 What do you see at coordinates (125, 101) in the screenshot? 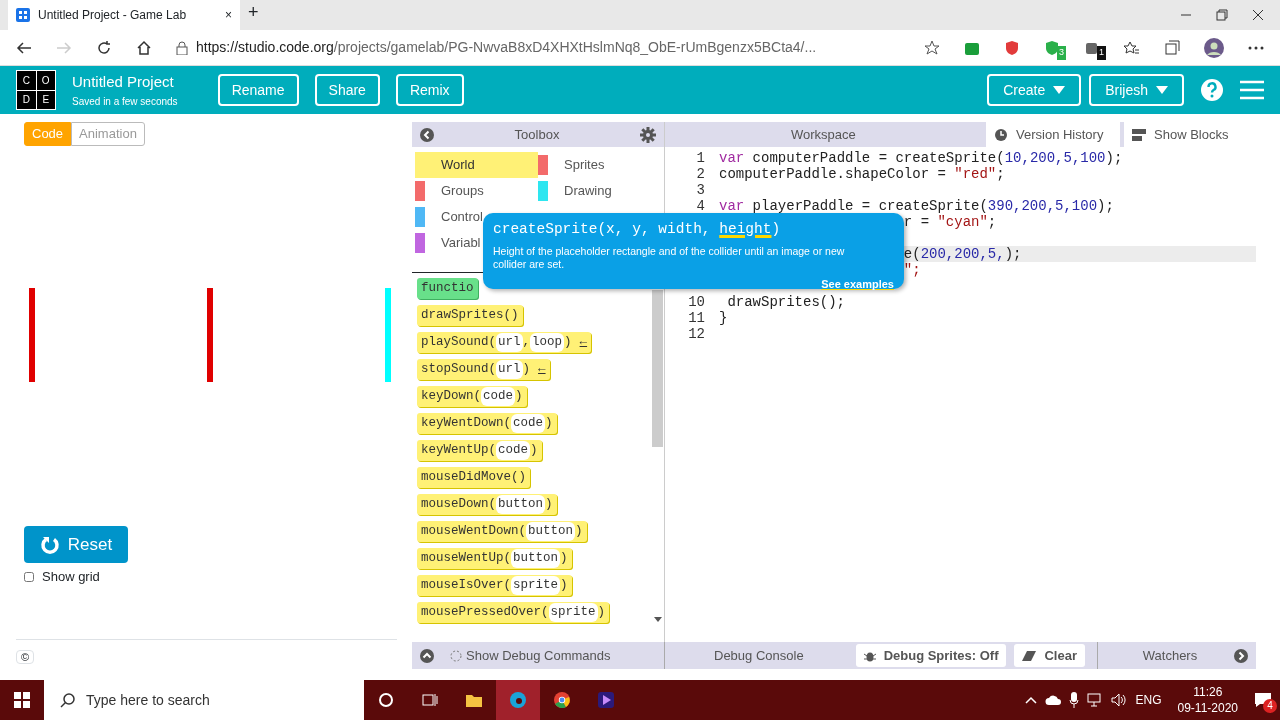
I see `save-status: Saved in a few seconds` at bounding box center [125, 101].